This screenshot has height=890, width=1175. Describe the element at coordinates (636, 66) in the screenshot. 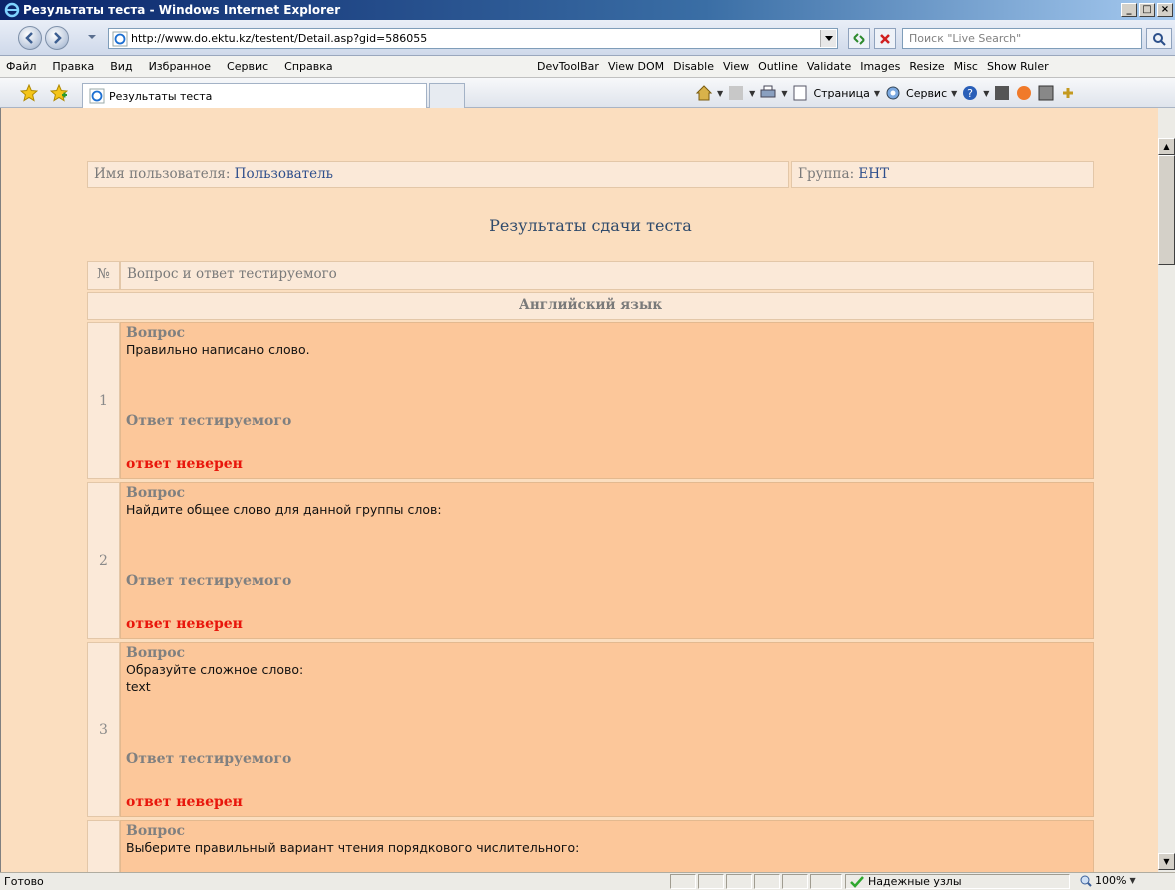

I see `view-dom-item: View DOM` at that location.